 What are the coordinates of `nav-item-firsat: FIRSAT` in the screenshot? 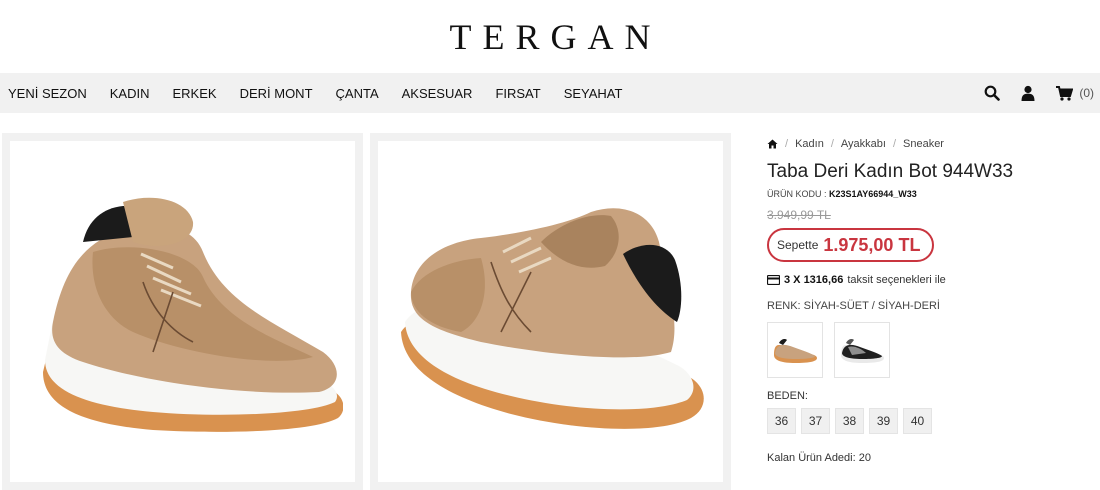 It's located at (517, 93).